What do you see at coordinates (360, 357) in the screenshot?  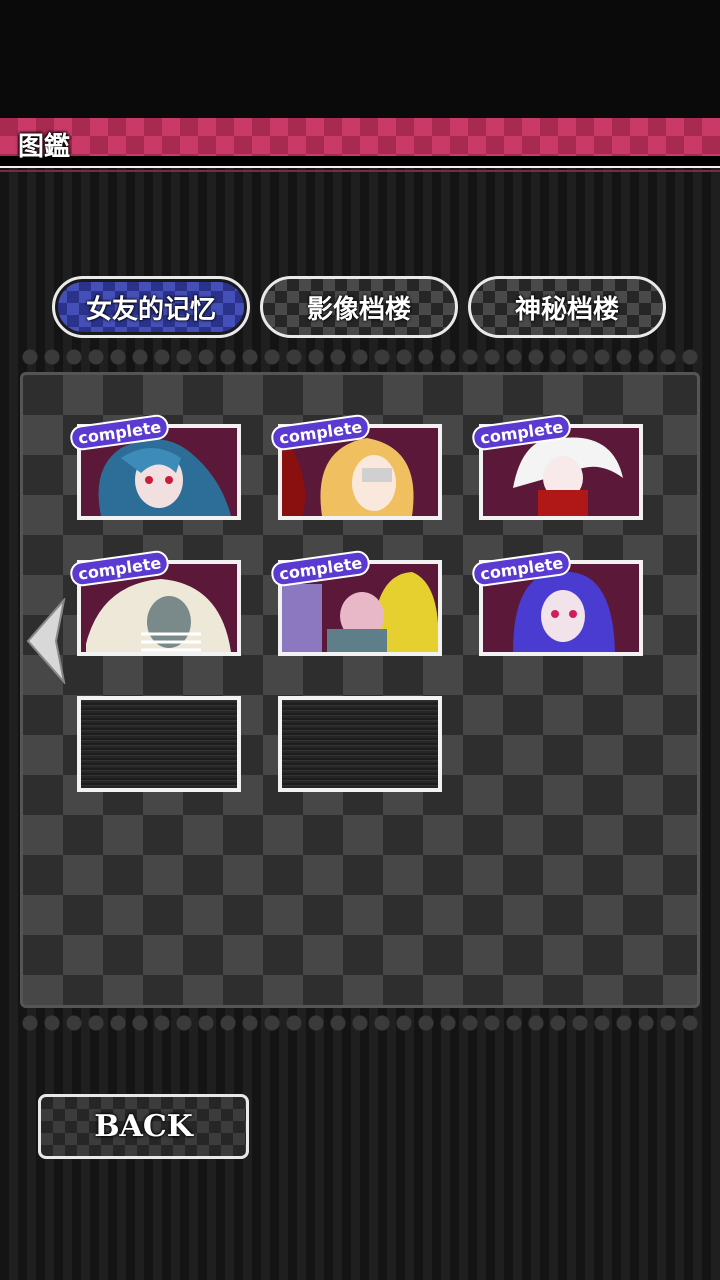 I see `lace-border-top` at bounding box center [360, 357].